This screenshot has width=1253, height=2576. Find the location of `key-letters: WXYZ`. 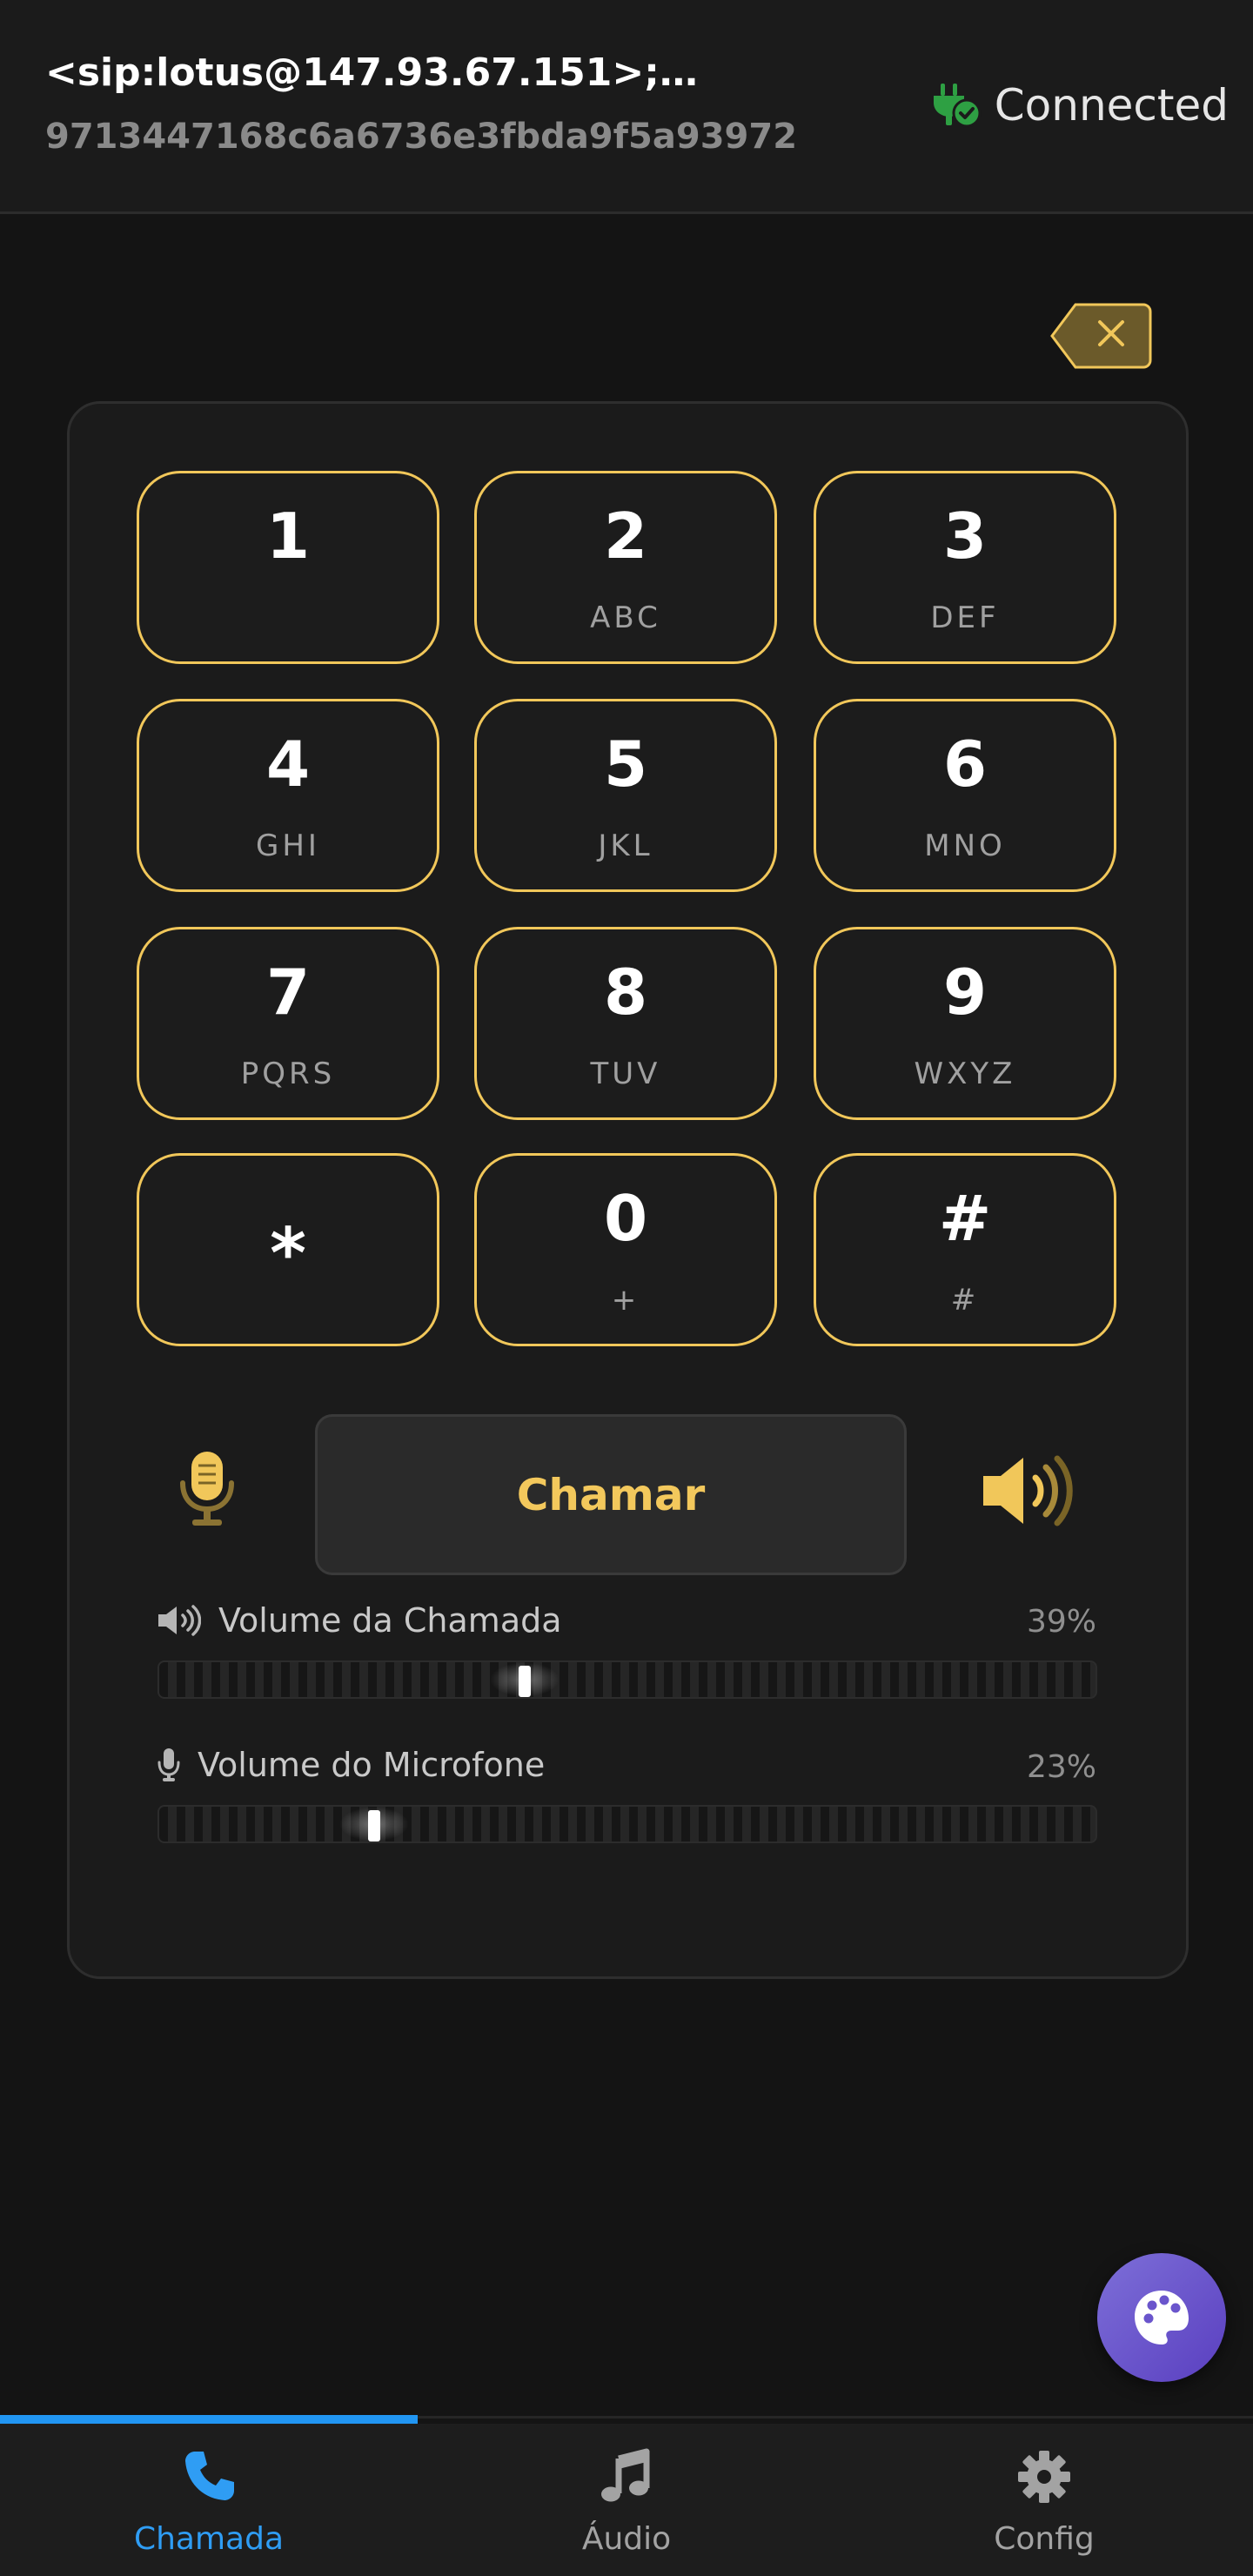

key-letters: WXYZ is located at coordinates (965, 1074).